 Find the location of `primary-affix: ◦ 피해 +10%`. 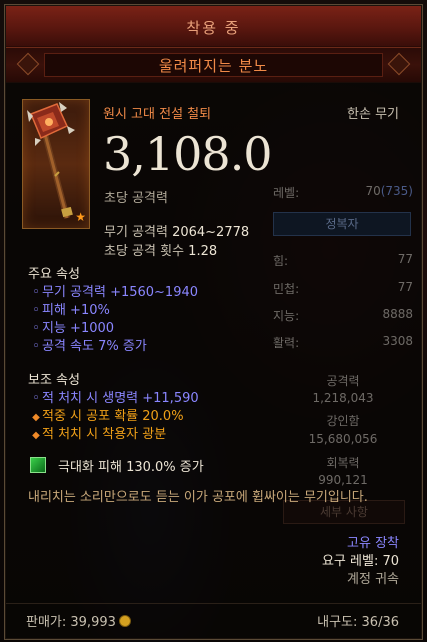

primary-affix: ◦ 피해 +10% is located at coordinates (71, 310).